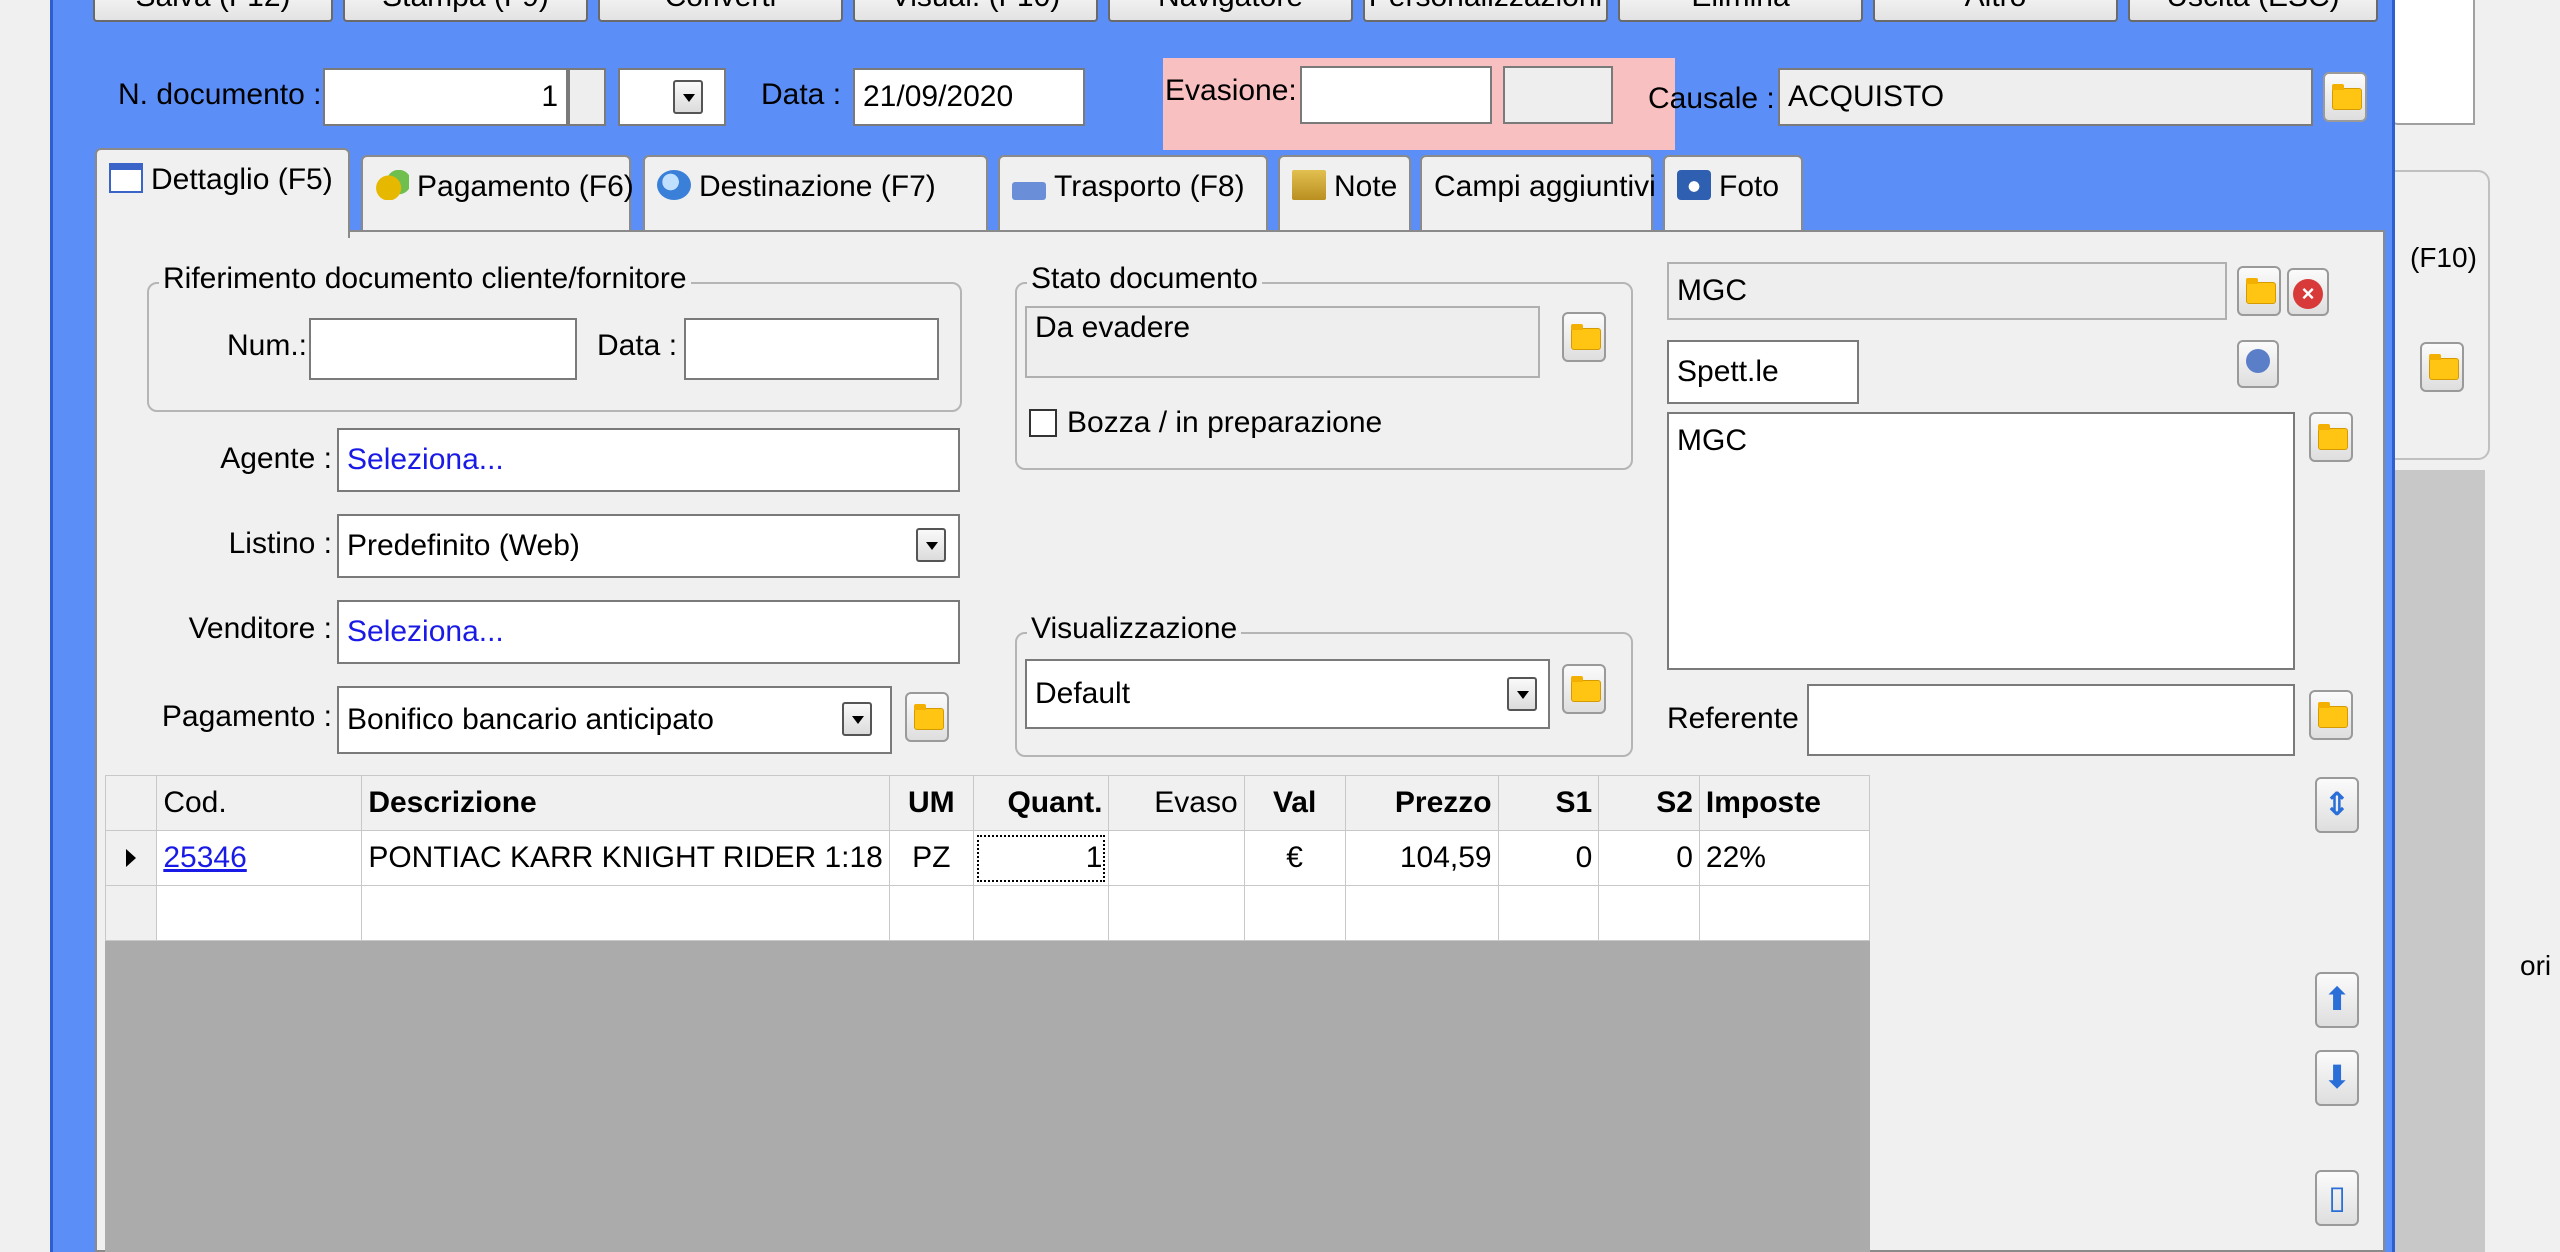 The width and height of the screenshot is (2560, 1252). What do you see at coordinates (1548, 858) in the screenshot?
I see `item-s1: 0` at bounding box center [1548, 858].